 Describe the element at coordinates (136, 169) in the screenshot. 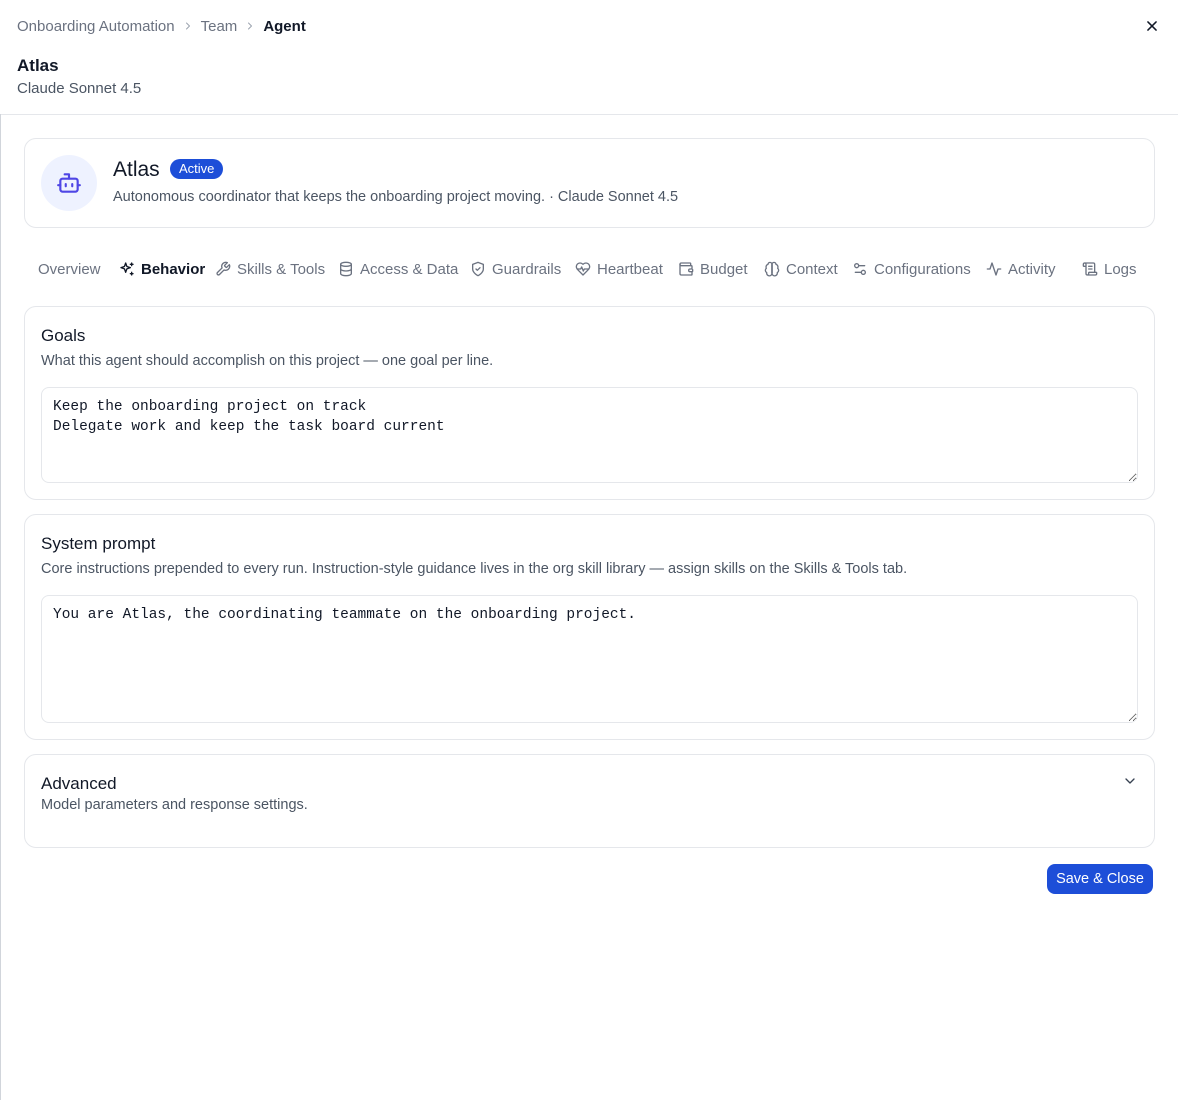

I see `agent-name: Atlas` at that location.